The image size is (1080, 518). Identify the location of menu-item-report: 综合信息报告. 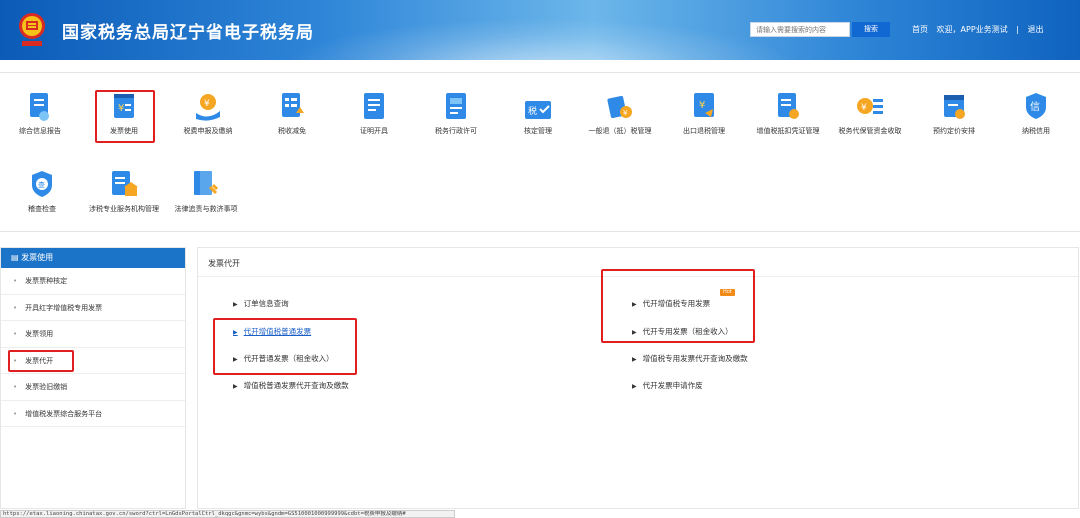
(40, 113).